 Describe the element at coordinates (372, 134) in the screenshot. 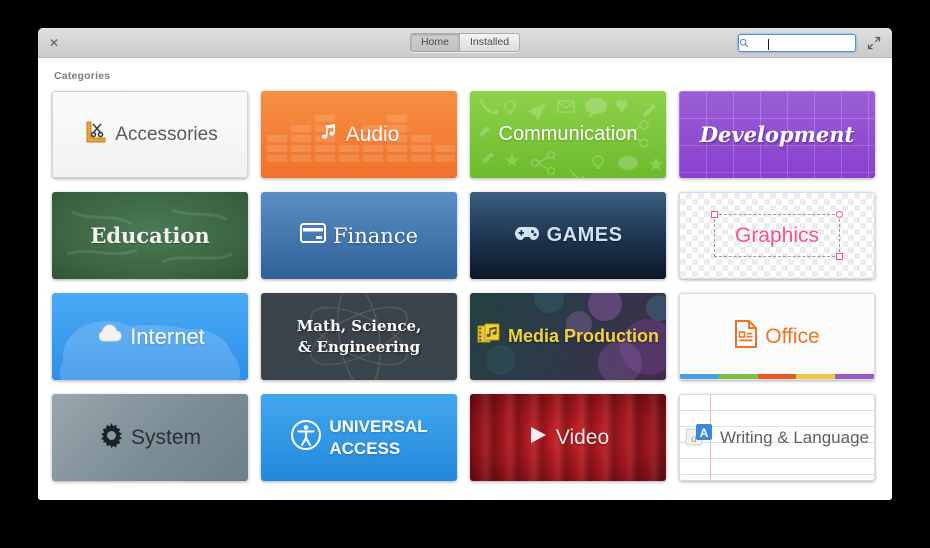

I see `category-label: Audio` at that location.